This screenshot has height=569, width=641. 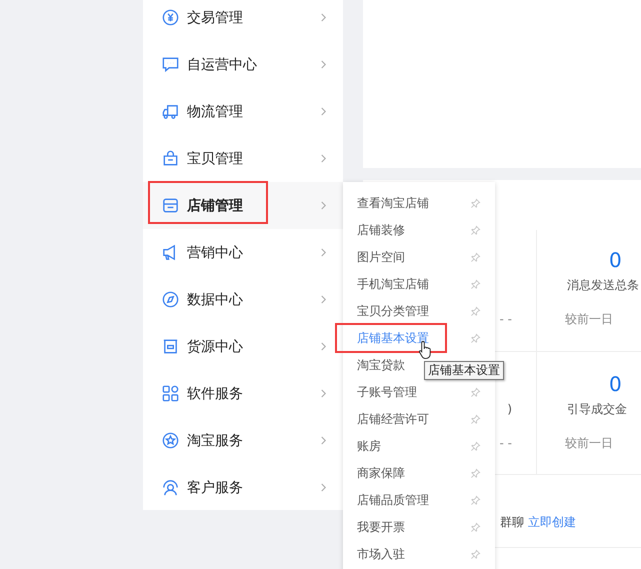 I want to click on sidebar-item: 物流管理, so click(x=243, y=111).